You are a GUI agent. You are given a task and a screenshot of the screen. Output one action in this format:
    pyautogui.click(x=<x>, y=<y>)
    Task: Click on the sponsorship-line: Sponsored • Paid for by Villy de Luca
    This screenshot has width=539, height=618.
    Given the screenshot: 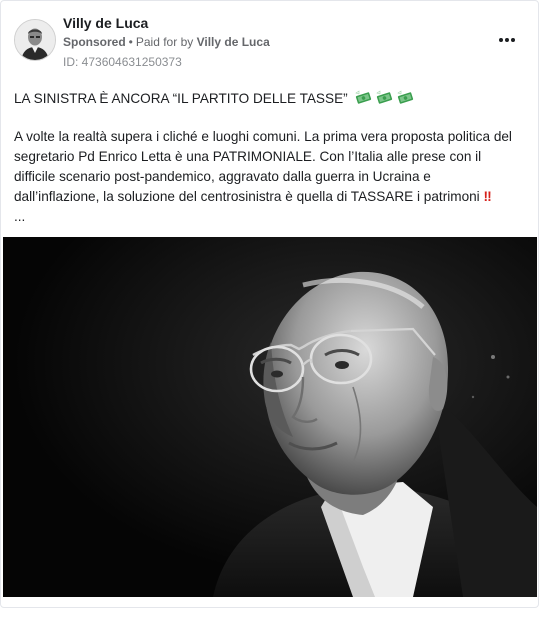 What is the action you would take?
    pyautogui.click(x=166, y=42)
    